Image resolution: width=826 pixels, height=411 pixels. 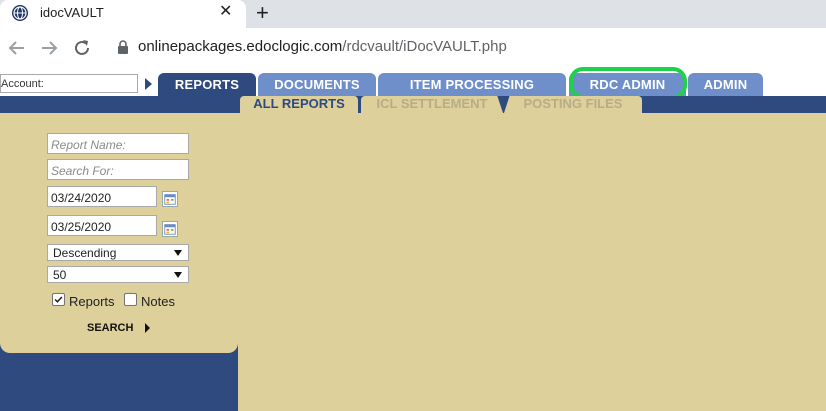 I want to click on browser-tab: idocVAULT ✕, so click(x=123, y=14).